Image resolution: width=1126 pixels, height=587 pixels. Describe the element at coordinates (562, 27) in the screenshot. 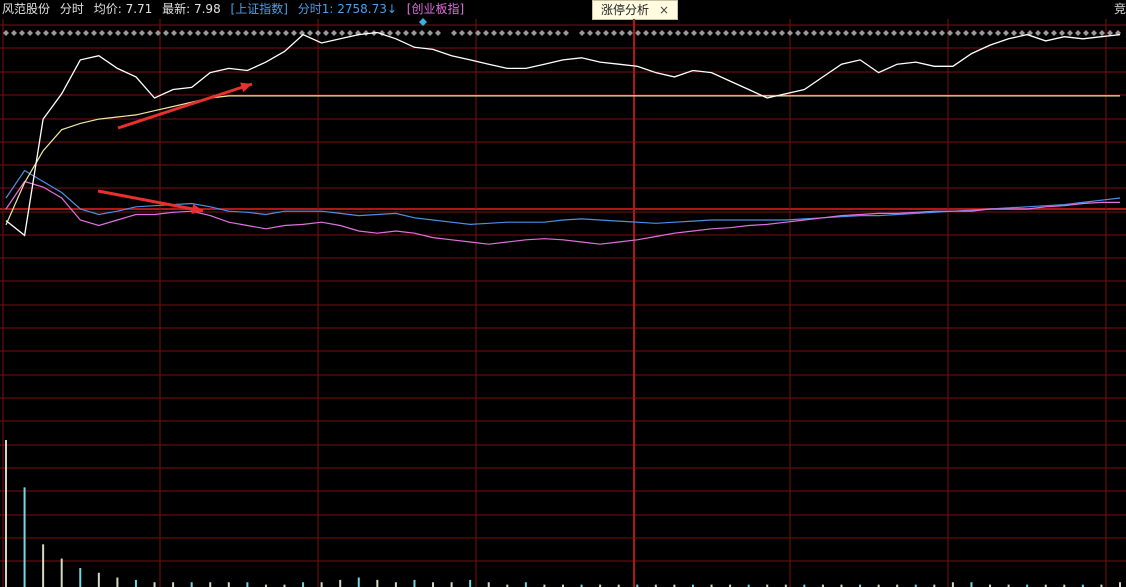

I see `event-marker-row` at that location.